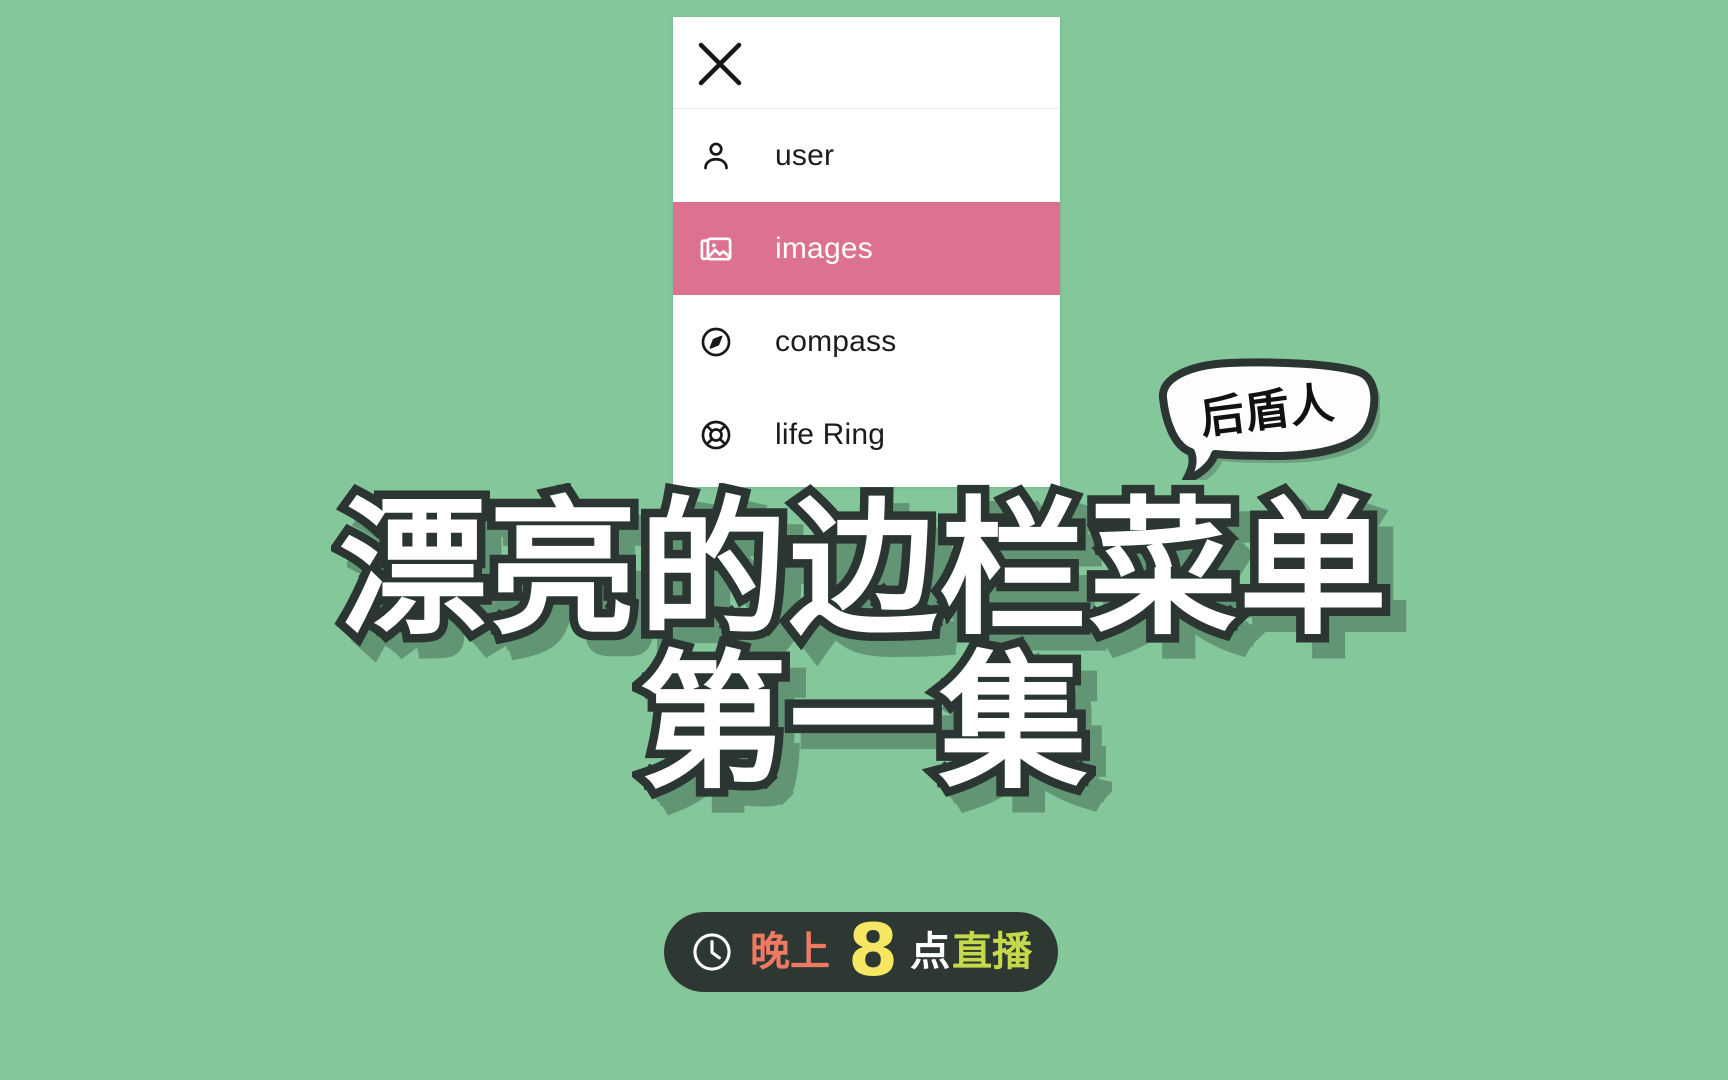  I want to click on sidebar-menu-panel: user images compass life Ring, so click(866, 252).